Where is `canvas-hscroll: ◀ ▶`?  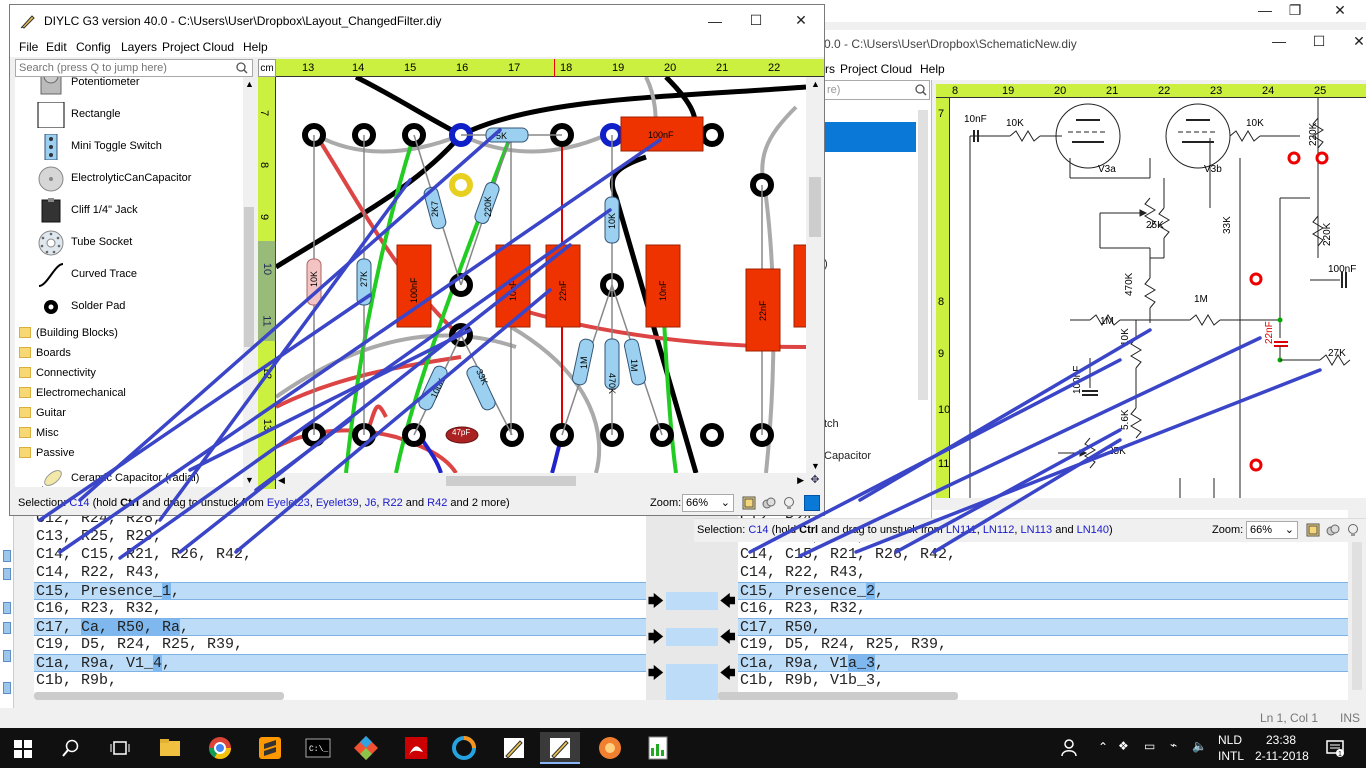
canvas-hscroll: ◀ ▶ is located at coordinates (541, 481).